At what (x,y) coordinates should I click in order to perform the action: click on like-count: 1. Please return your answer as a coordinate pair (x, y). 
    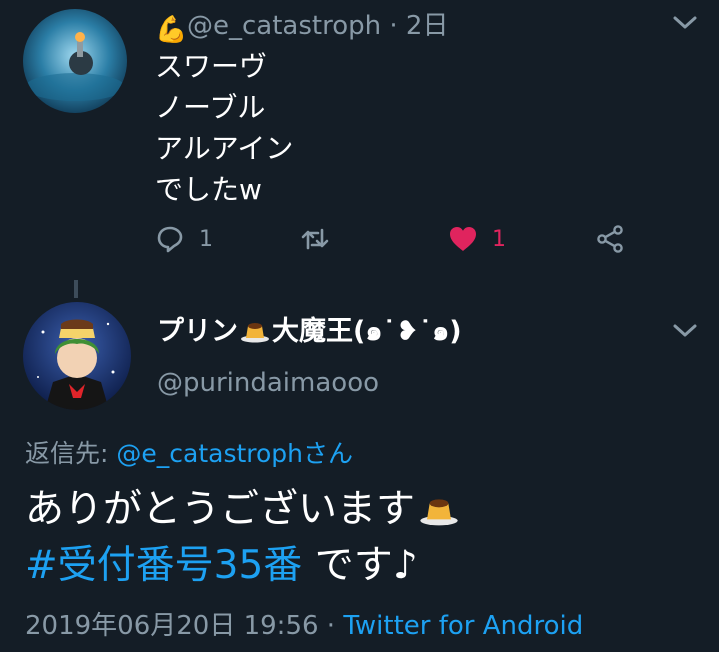
    Looking at the image, I should click on (499, 239).